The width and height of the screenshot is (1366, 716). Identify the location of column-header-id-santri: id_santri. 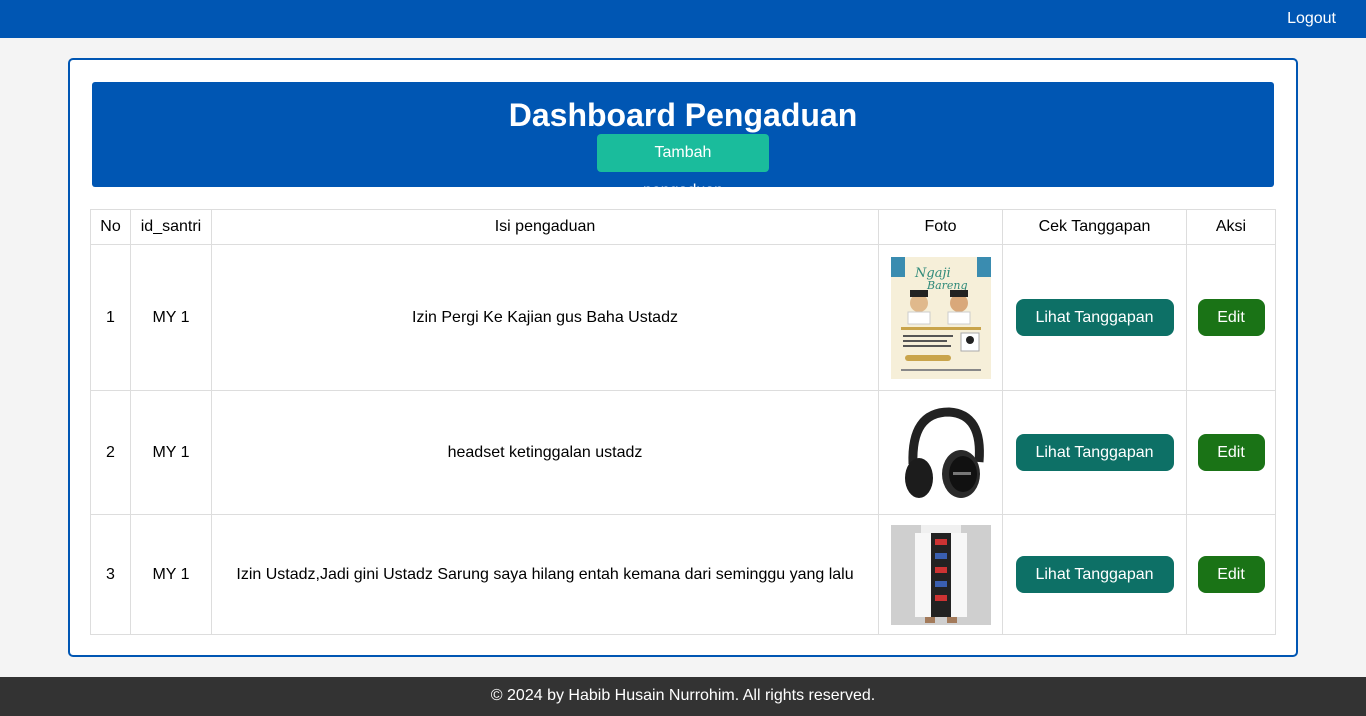
(171, 227).